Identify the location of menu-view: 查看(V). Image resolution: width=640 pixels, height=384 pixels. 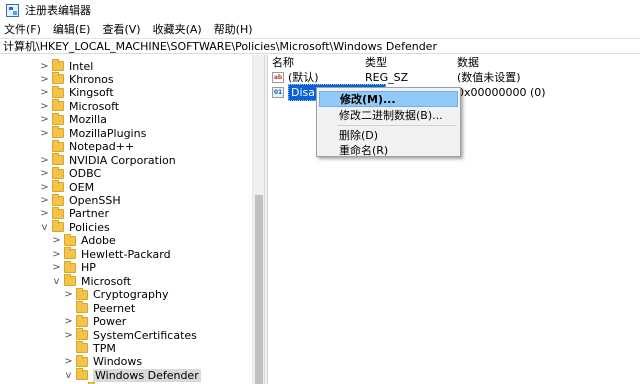
(121, 29).